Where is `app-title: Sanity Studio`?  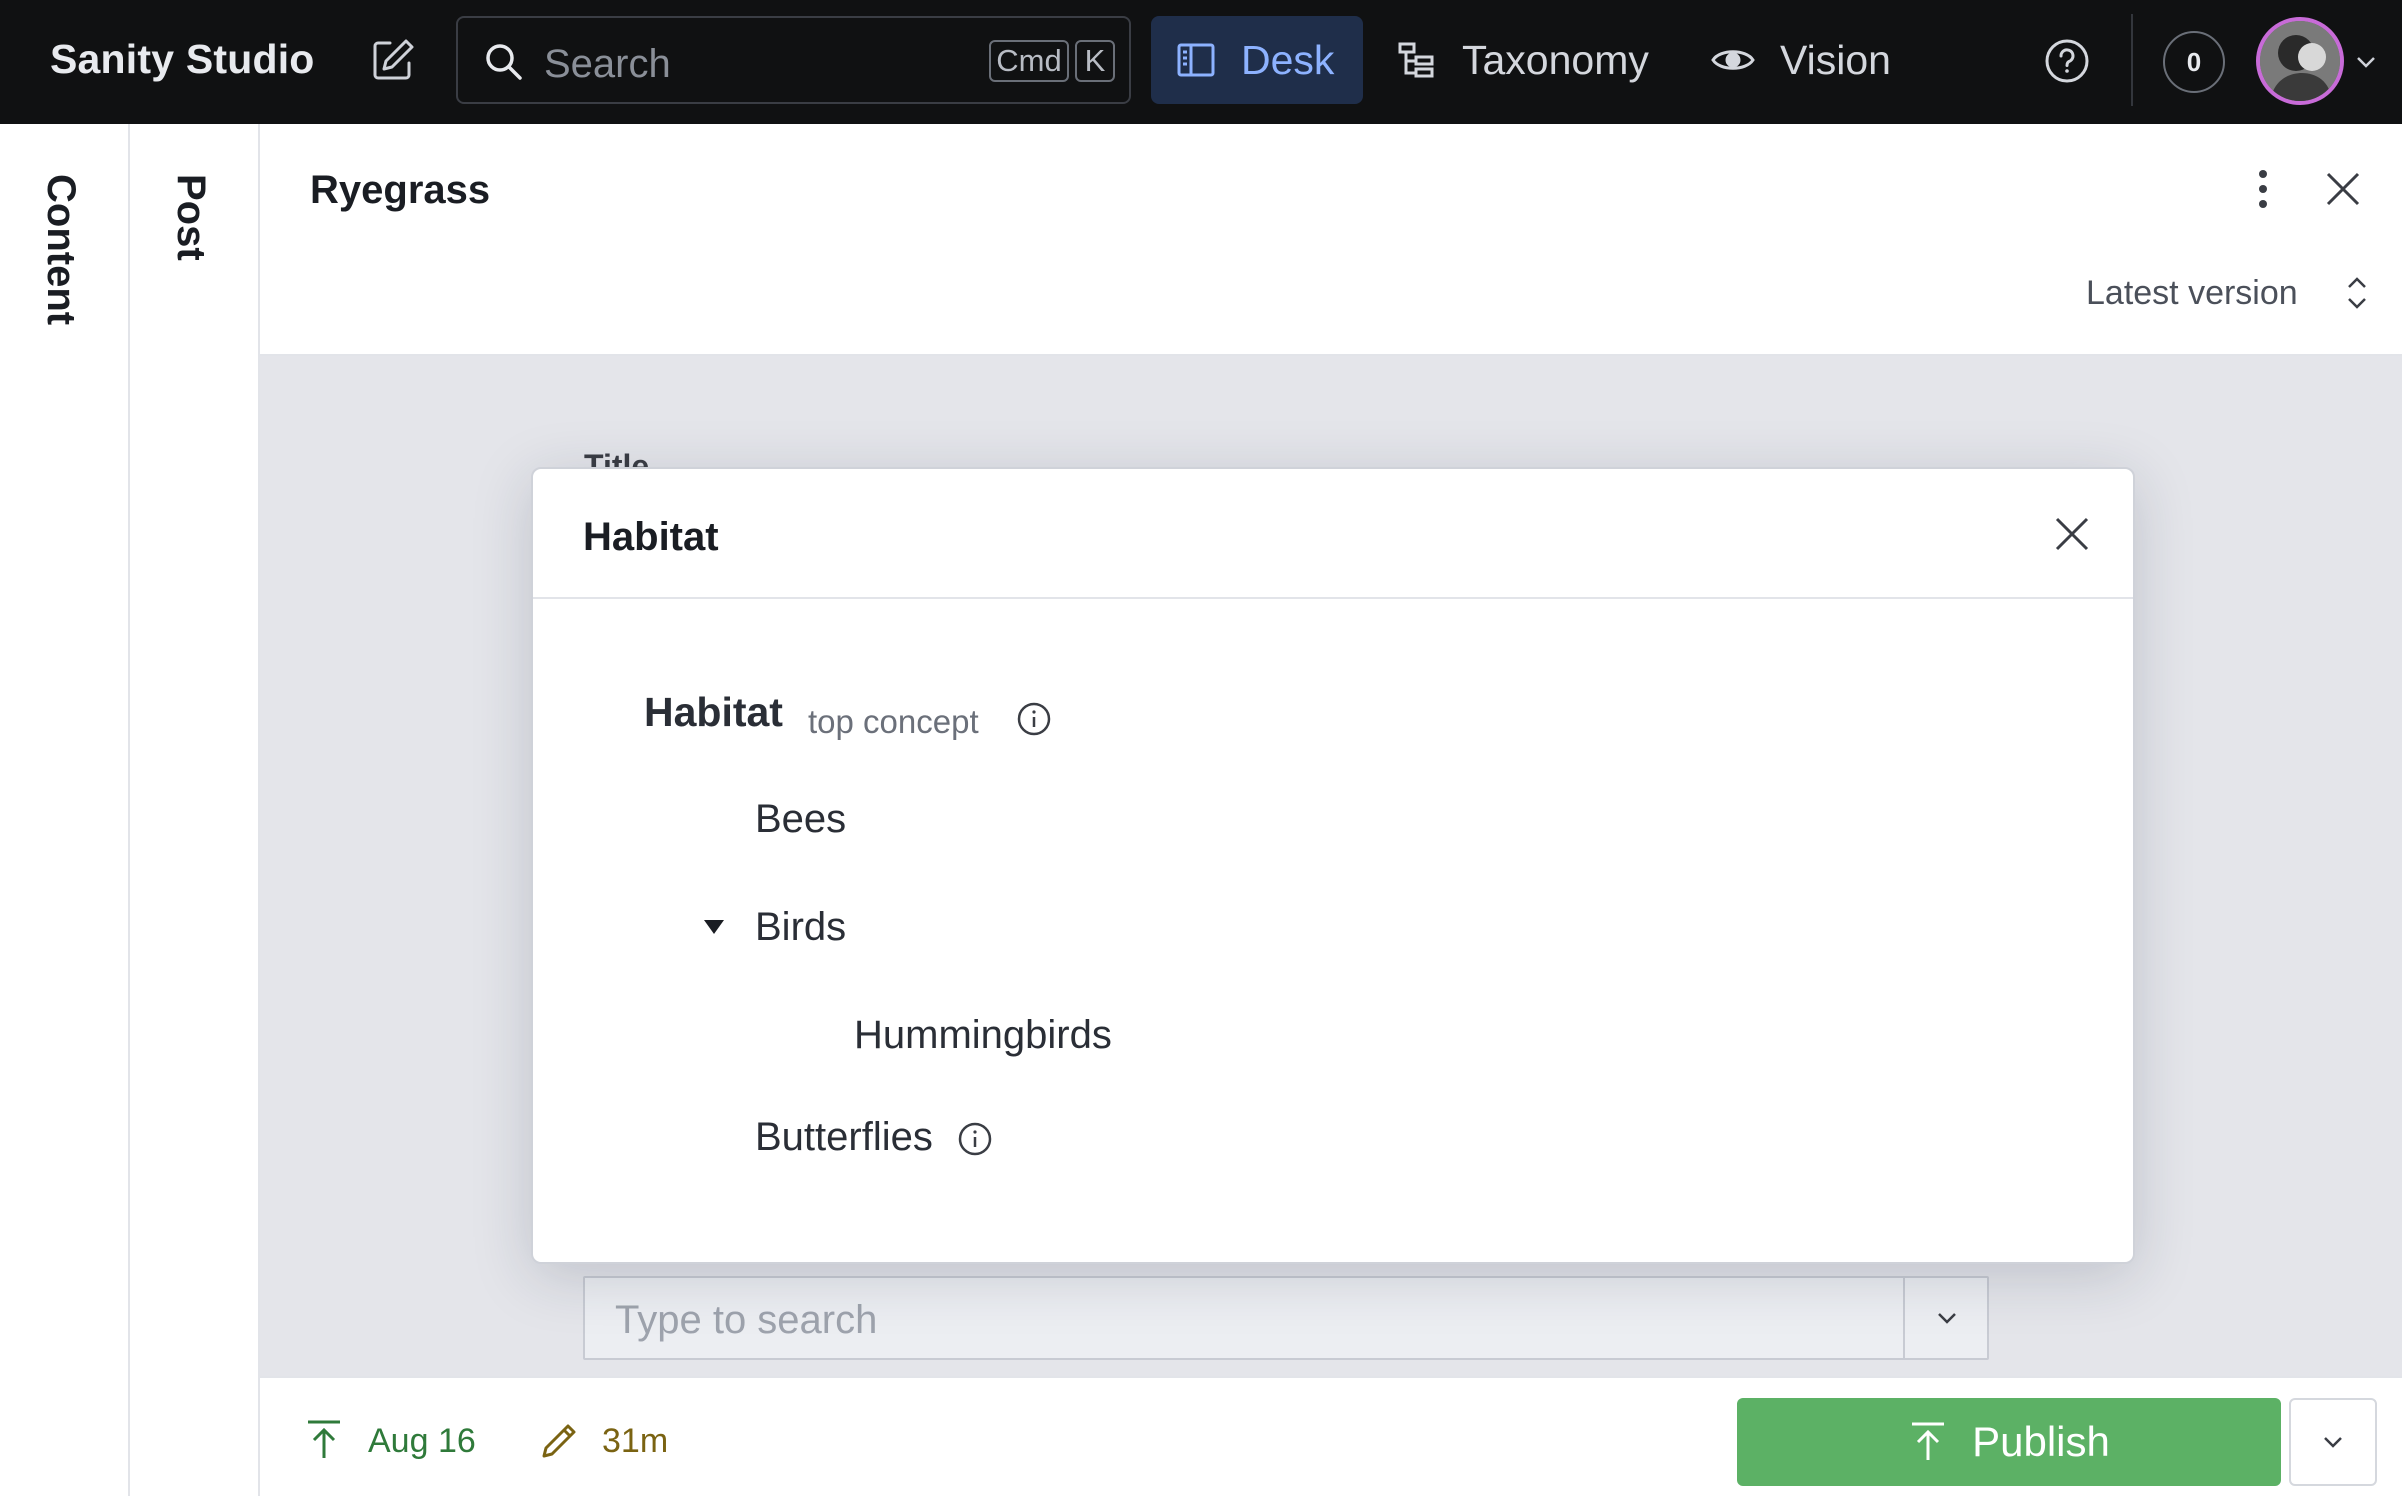
app-title: Sanity Studio is located at coordinates (182, 59).